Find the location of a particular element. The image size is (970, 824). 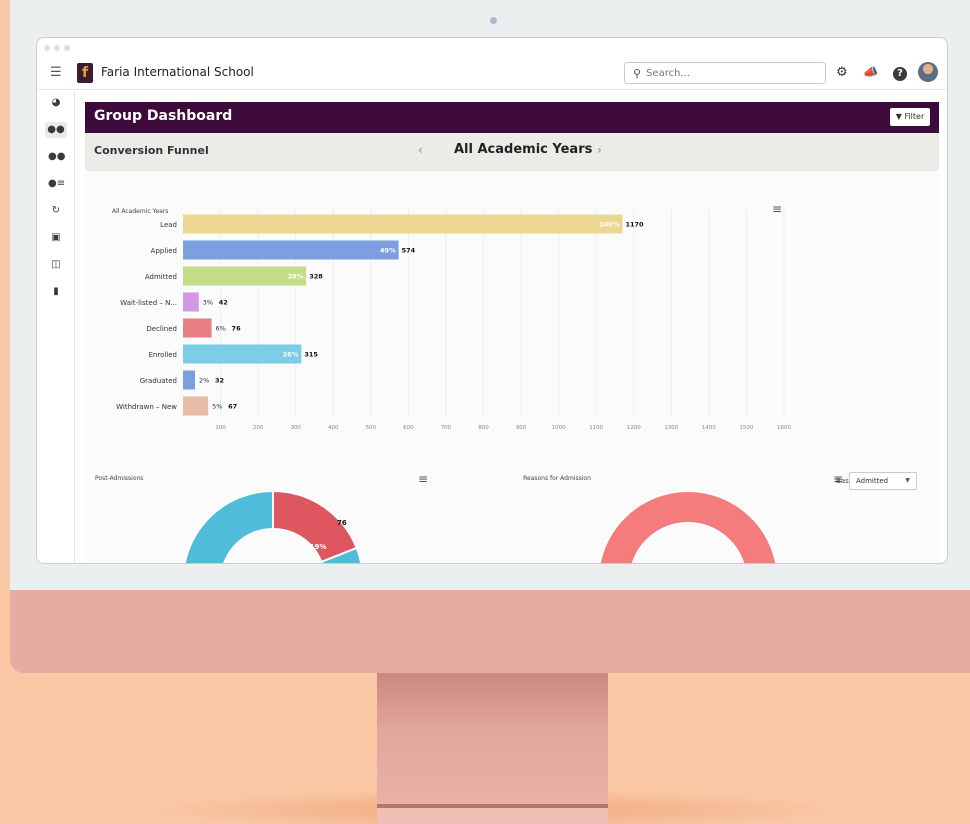

bar-percent-label: 49% is located at coordinates (388, 251).